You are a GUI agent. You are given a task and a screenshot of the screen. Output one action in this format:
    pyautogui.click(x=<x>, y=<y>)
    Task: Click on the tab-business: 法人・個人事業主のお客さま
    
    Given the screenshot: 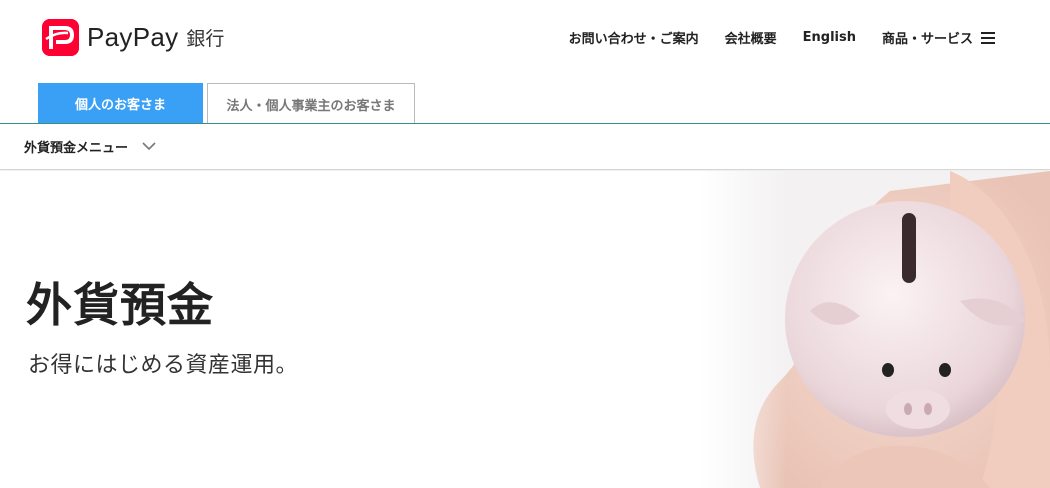 What is the action you would take?
    pyautogui.click(x=311, y=103)
    